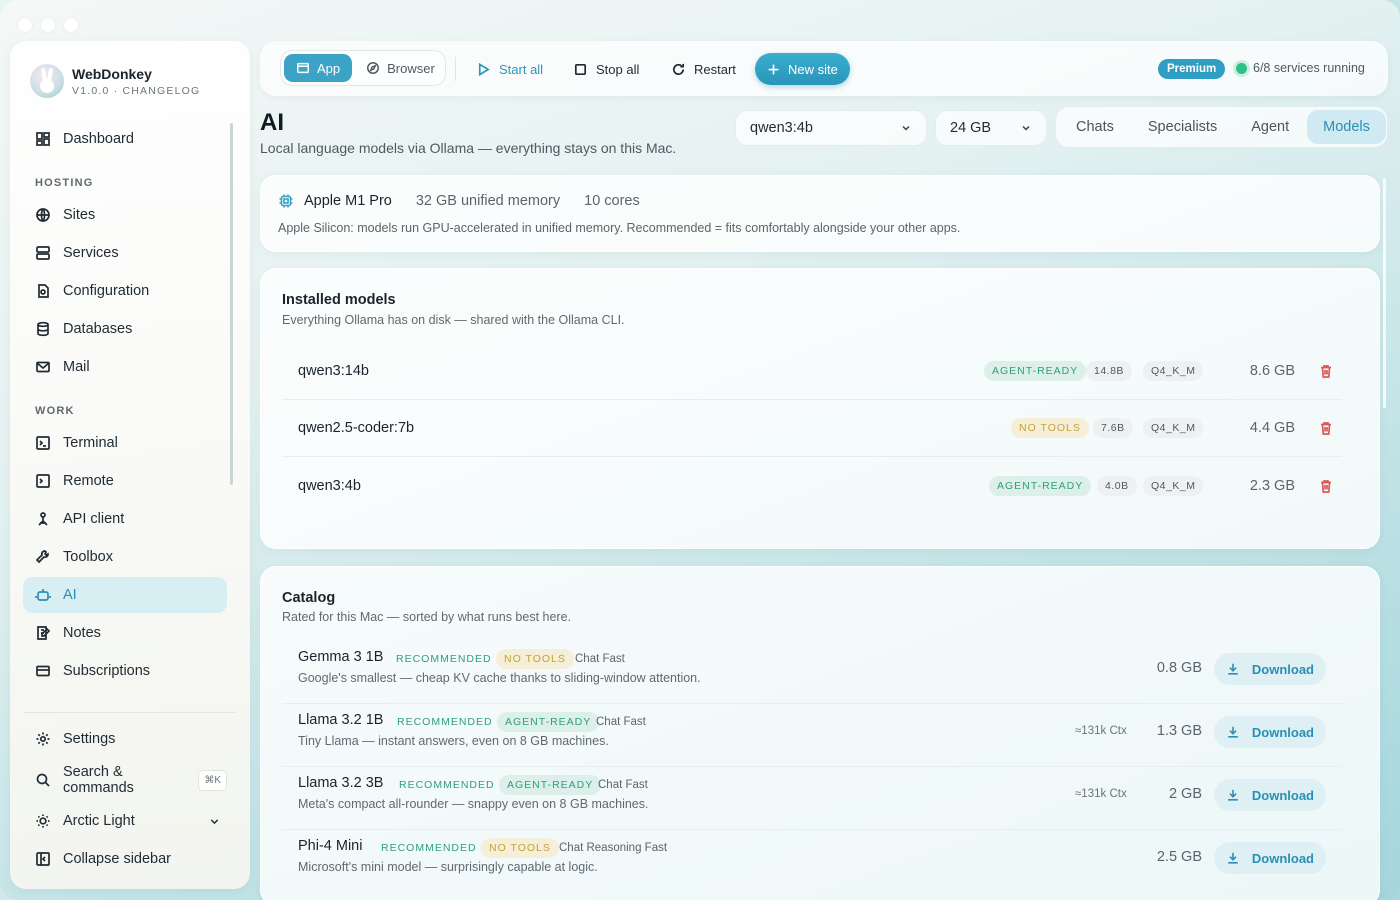  I want to click on model-name: qwen3:4b, so click(329, 485).